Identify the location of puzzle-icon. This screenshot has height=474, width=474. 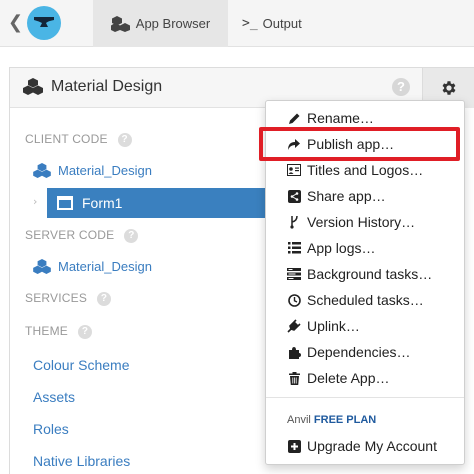
(294, 352).